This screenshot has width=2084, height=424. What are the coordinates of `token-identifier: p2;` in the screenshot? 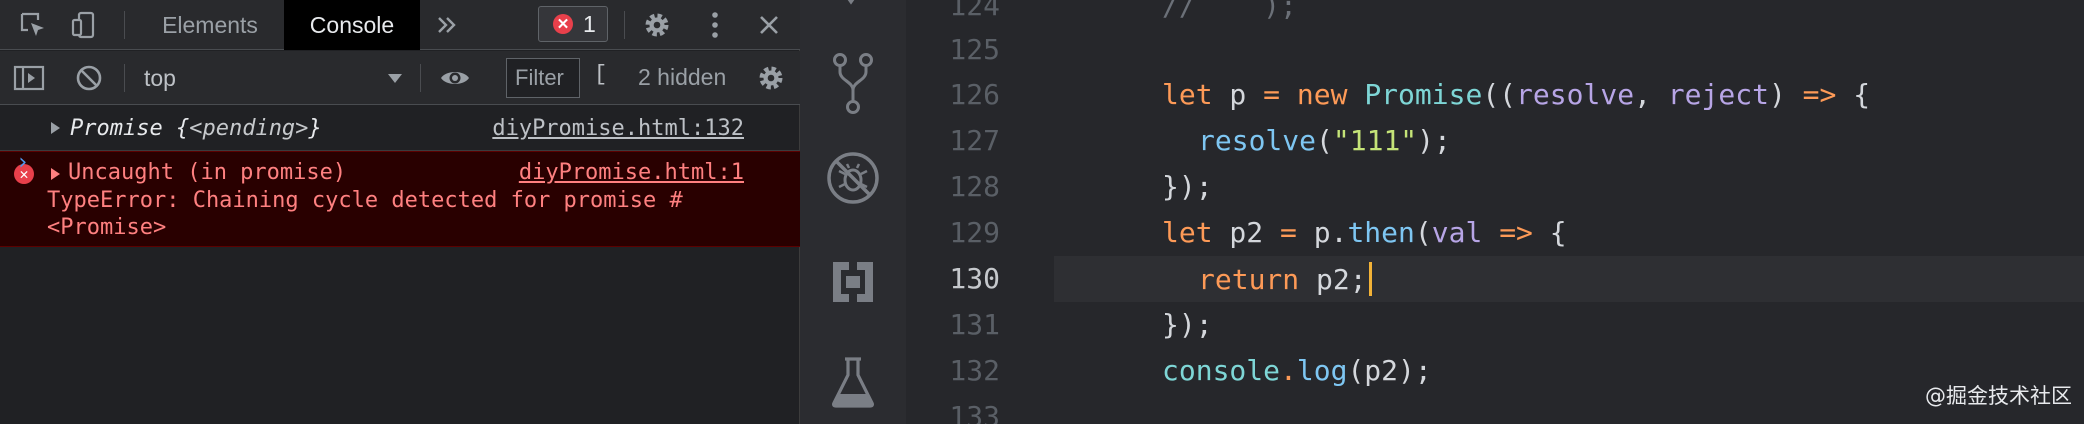 It's located at (1333, 279).